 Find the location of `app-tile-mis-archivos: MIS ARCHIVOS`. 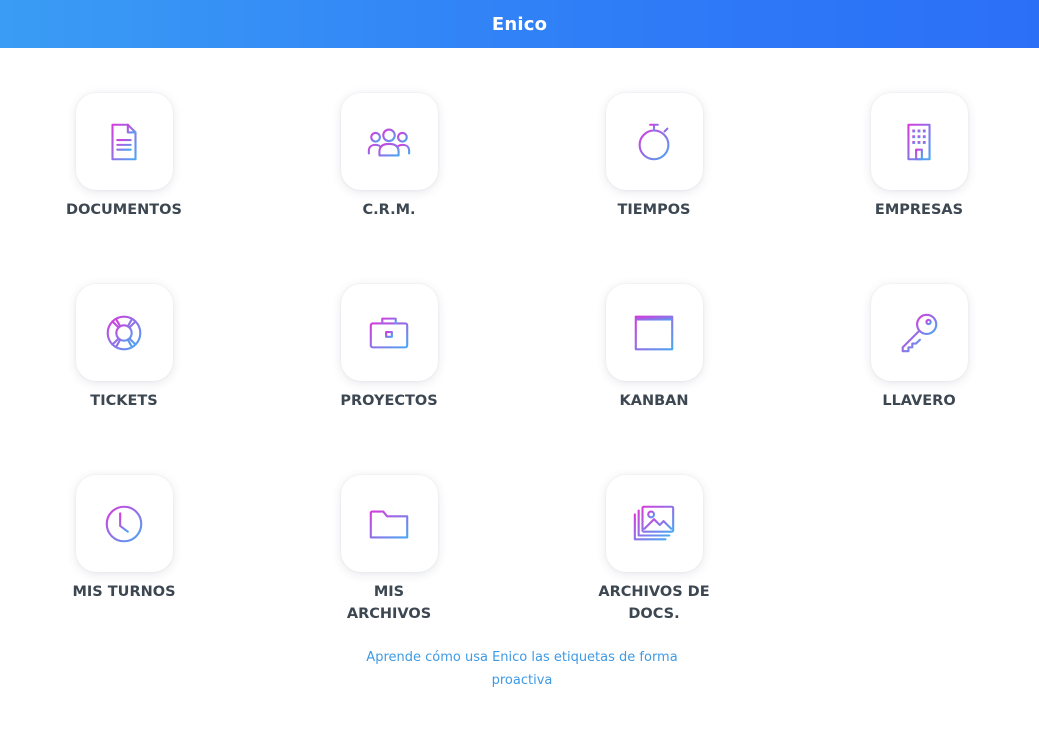

app-tile-mis-archivos: MIS ARCHIVOS is located at coordinates (389, 550).